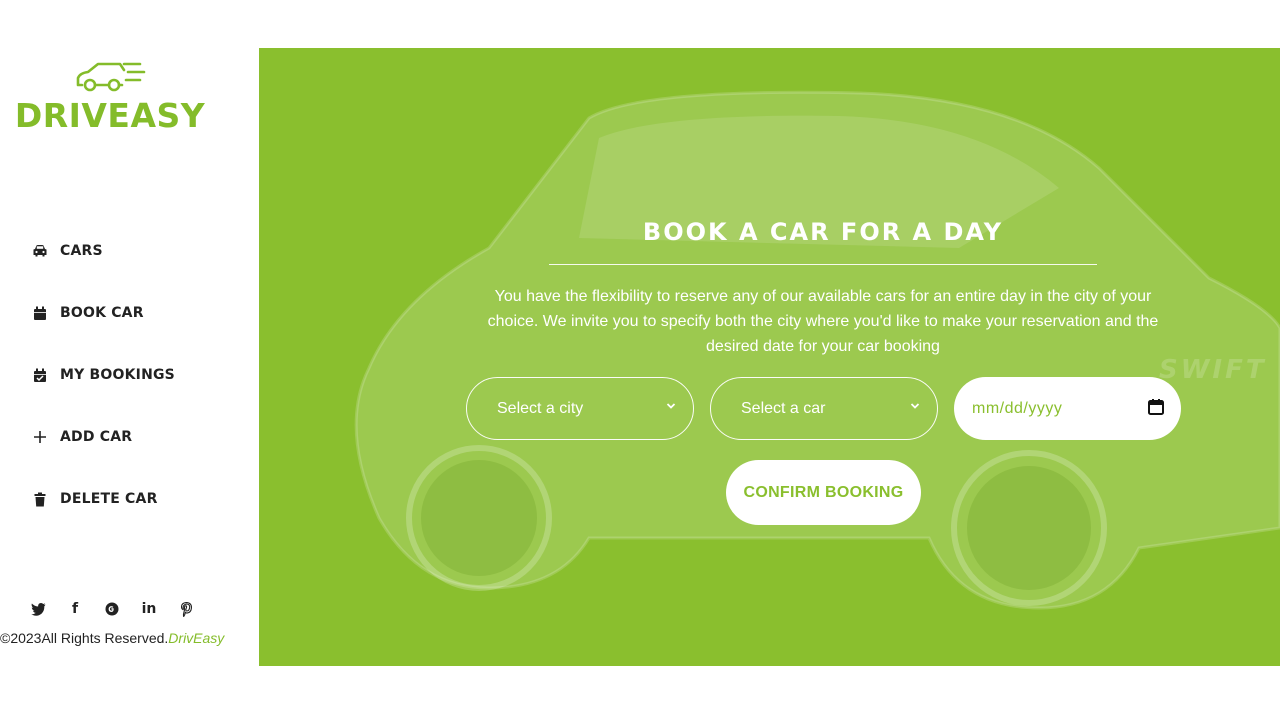  Describe the element at coordinates (111, 77) in the screenshot. I see `car-logo-icon` at that location.